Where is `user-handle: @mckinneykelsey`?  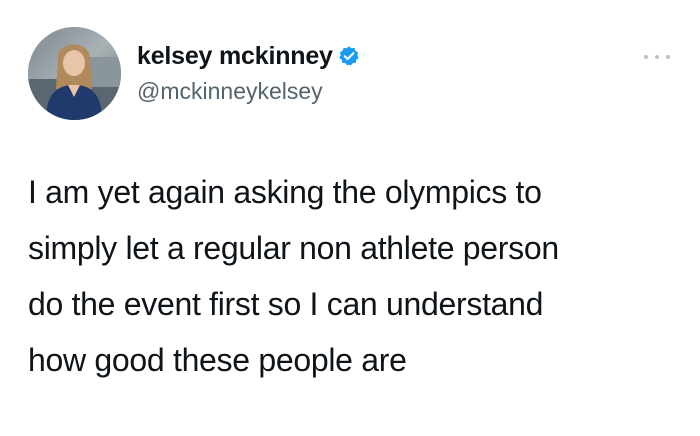 user-handle: @mckinneykelsey is located at coordinates (230, 91).